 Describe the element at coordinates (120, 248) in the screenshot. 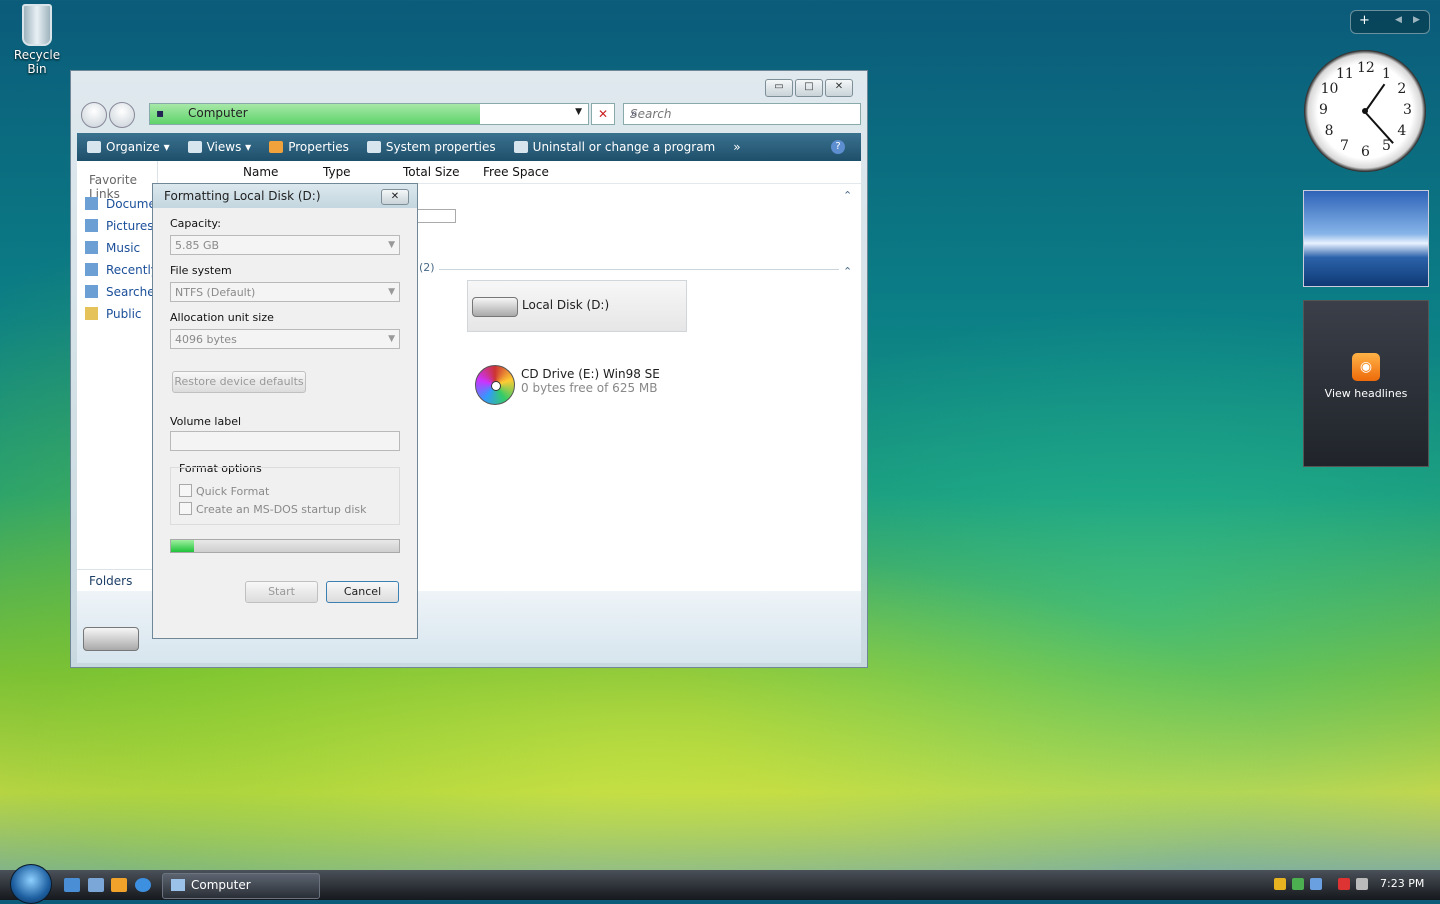

I see `nav-item-music: Music` at that location.